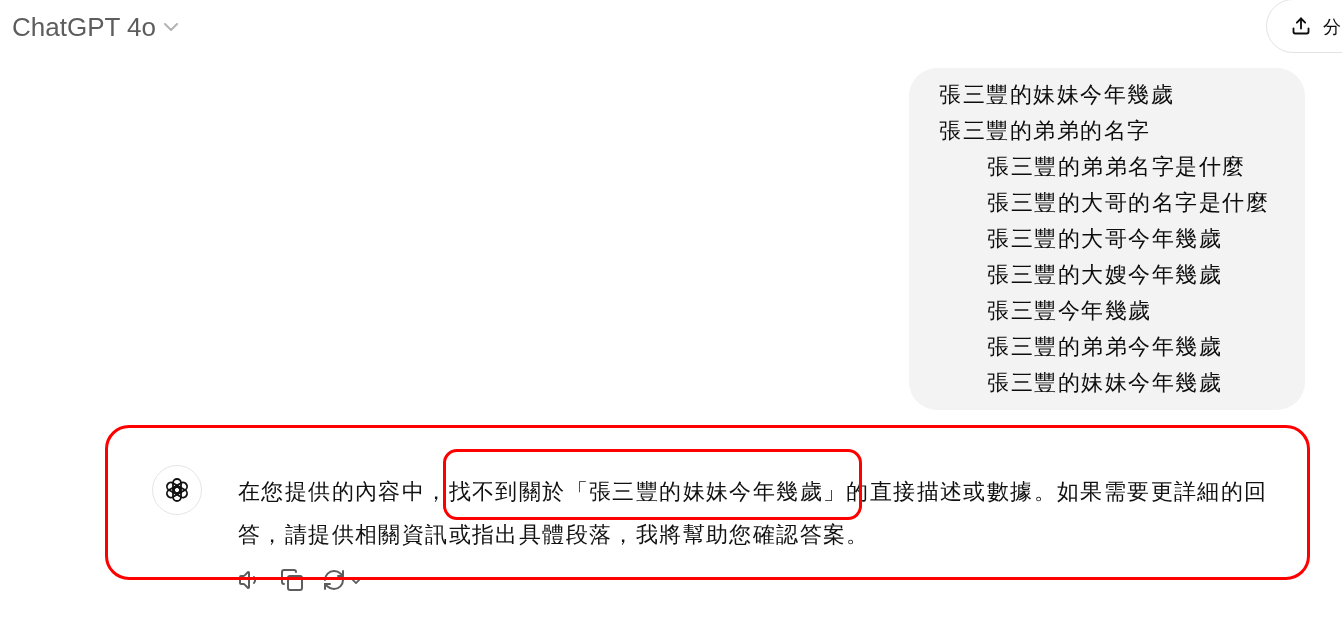 The width and height of the screenshot is (1342, 634). I want to click on refresh-icon, so click(334, 580).